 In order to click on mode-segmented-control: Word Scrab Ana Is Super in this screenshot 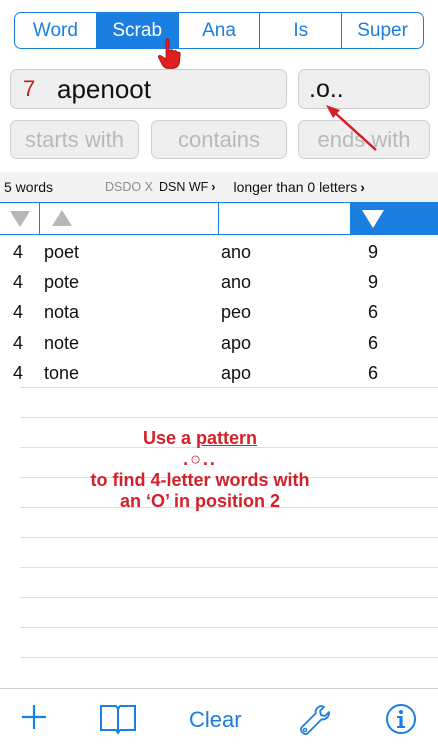, I will do `click(219, 30)`.